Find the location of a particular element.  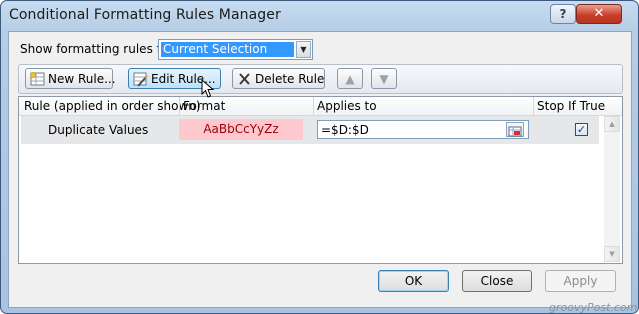

rules-toolbar: New Rule... Edit Rule... Delete Rule ▲ ▼ is located at coordinates (320, 79).